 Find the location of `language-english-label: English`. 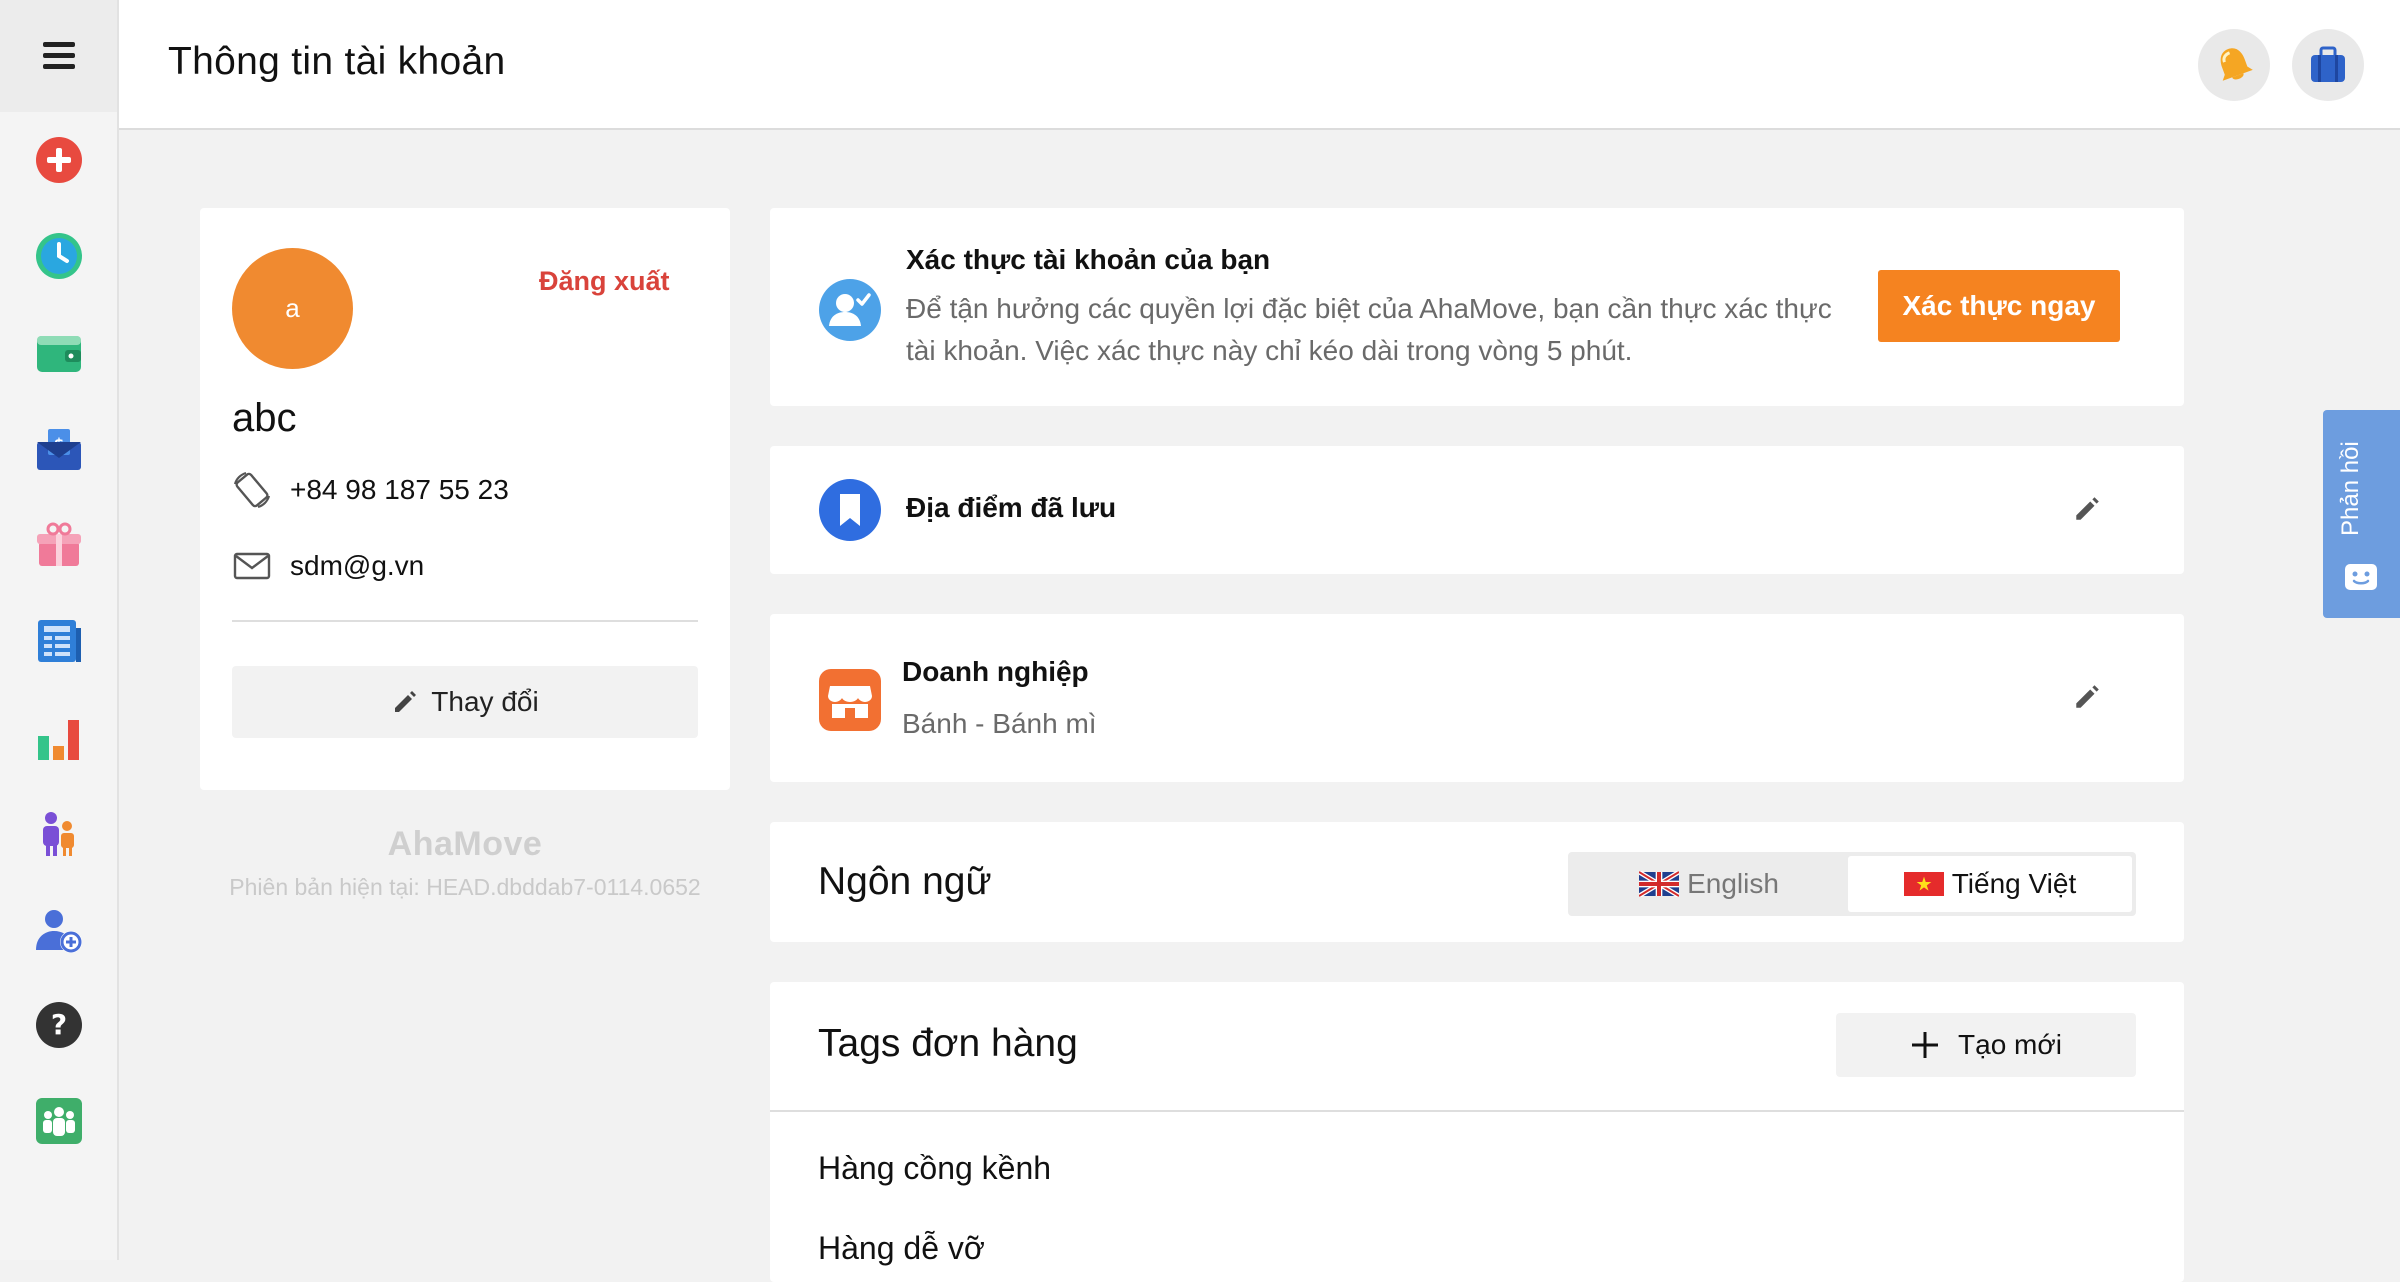

language-english-label: English is located at coordinates (1733, 883).